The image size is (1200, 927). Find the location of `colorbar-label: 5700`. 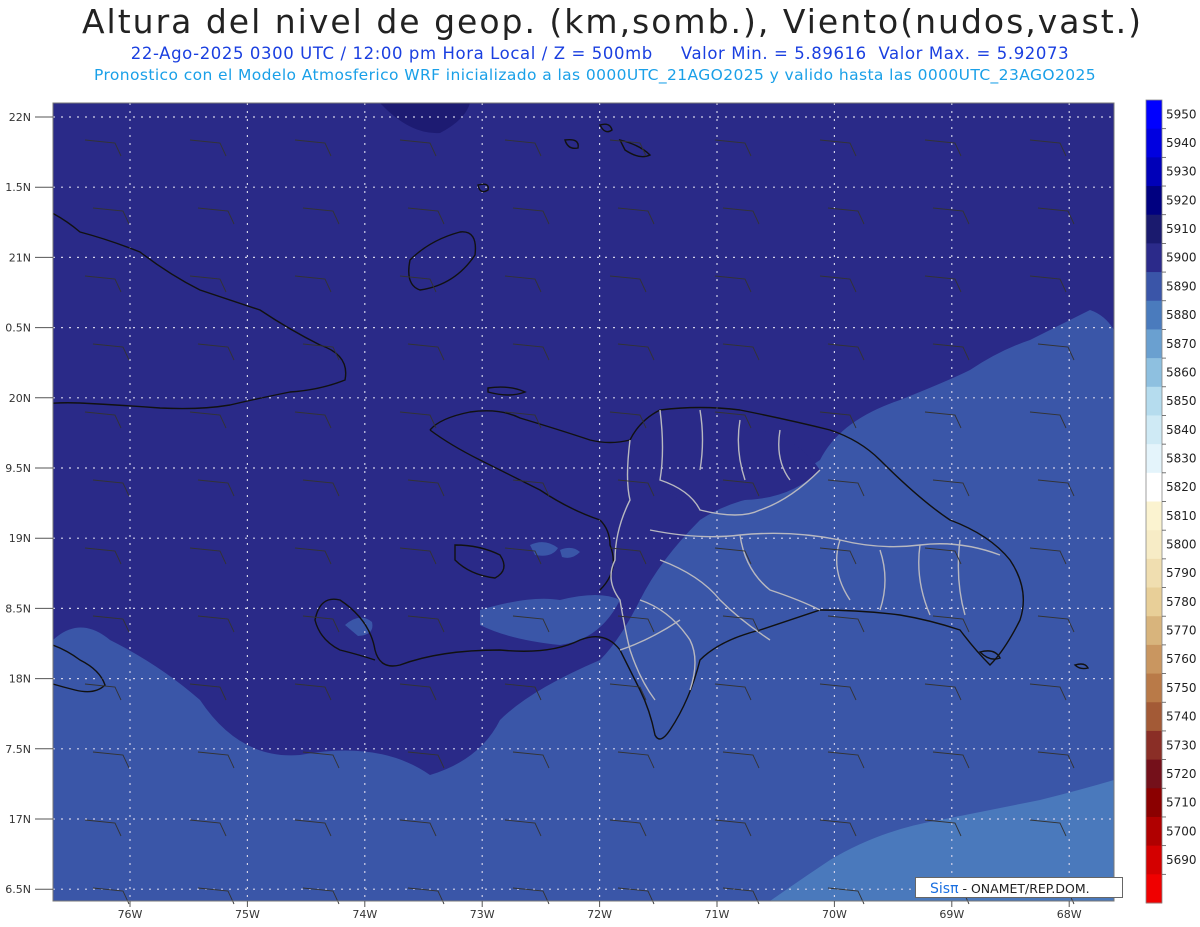

colorbar-label: 5700 is located at coordinates (1181, 831).